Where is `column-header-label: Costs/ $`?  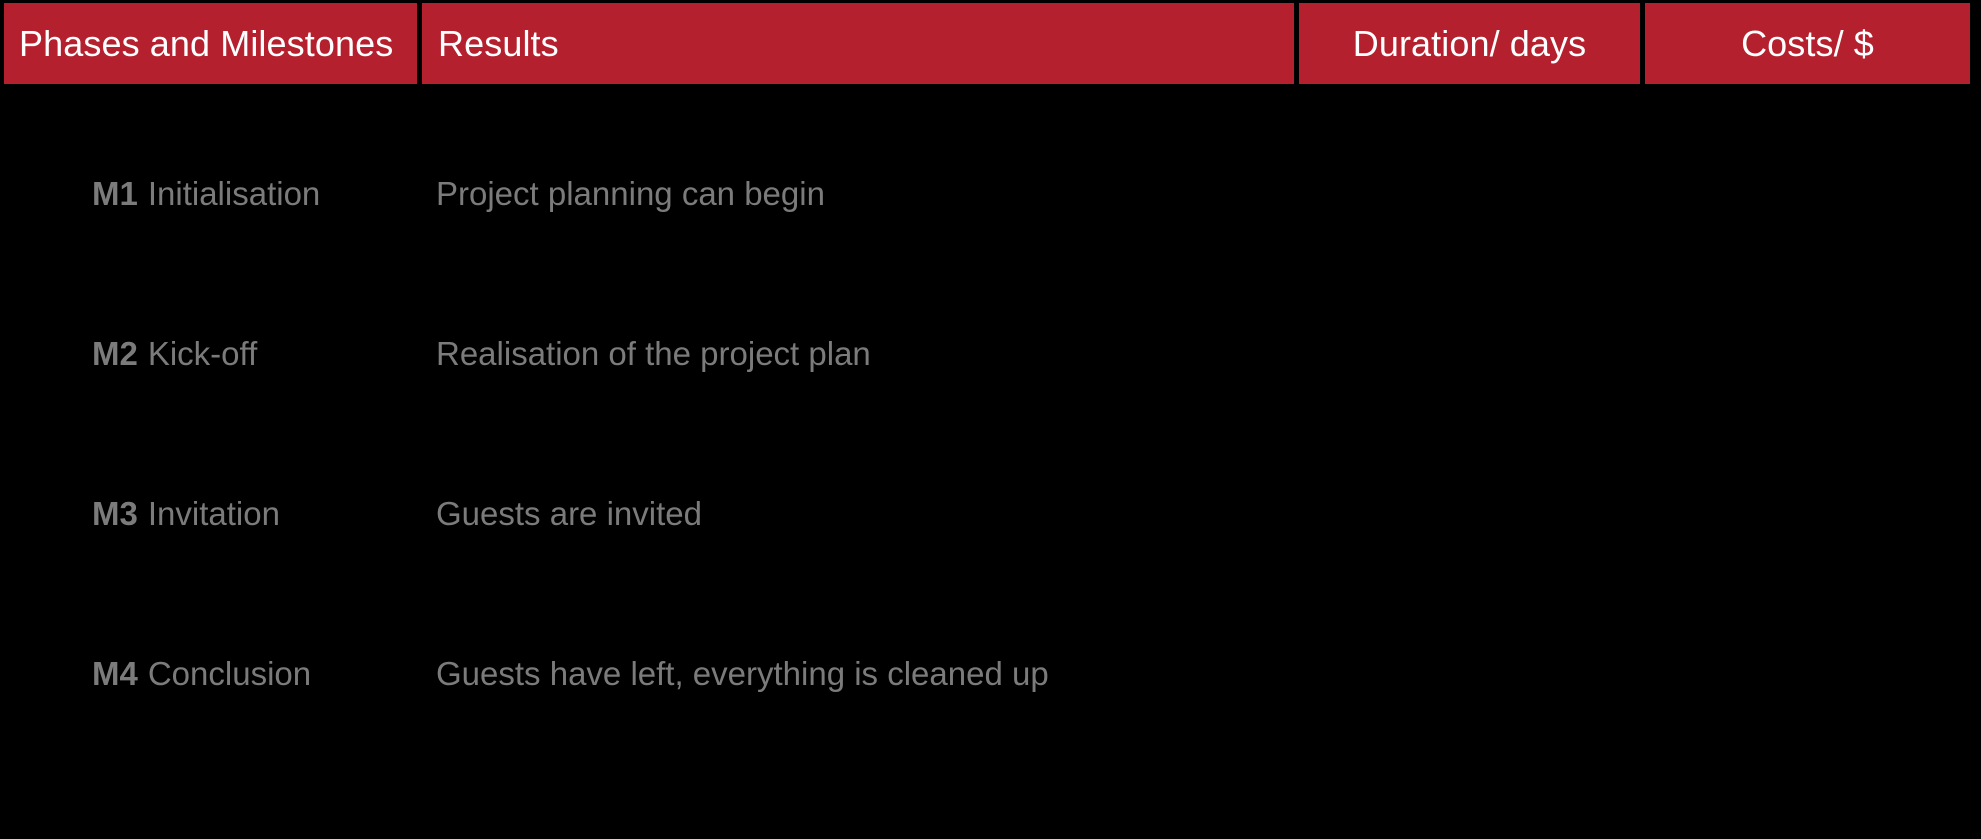
column-header-label: Costs/ $ is located at coordinates (1807, 43).